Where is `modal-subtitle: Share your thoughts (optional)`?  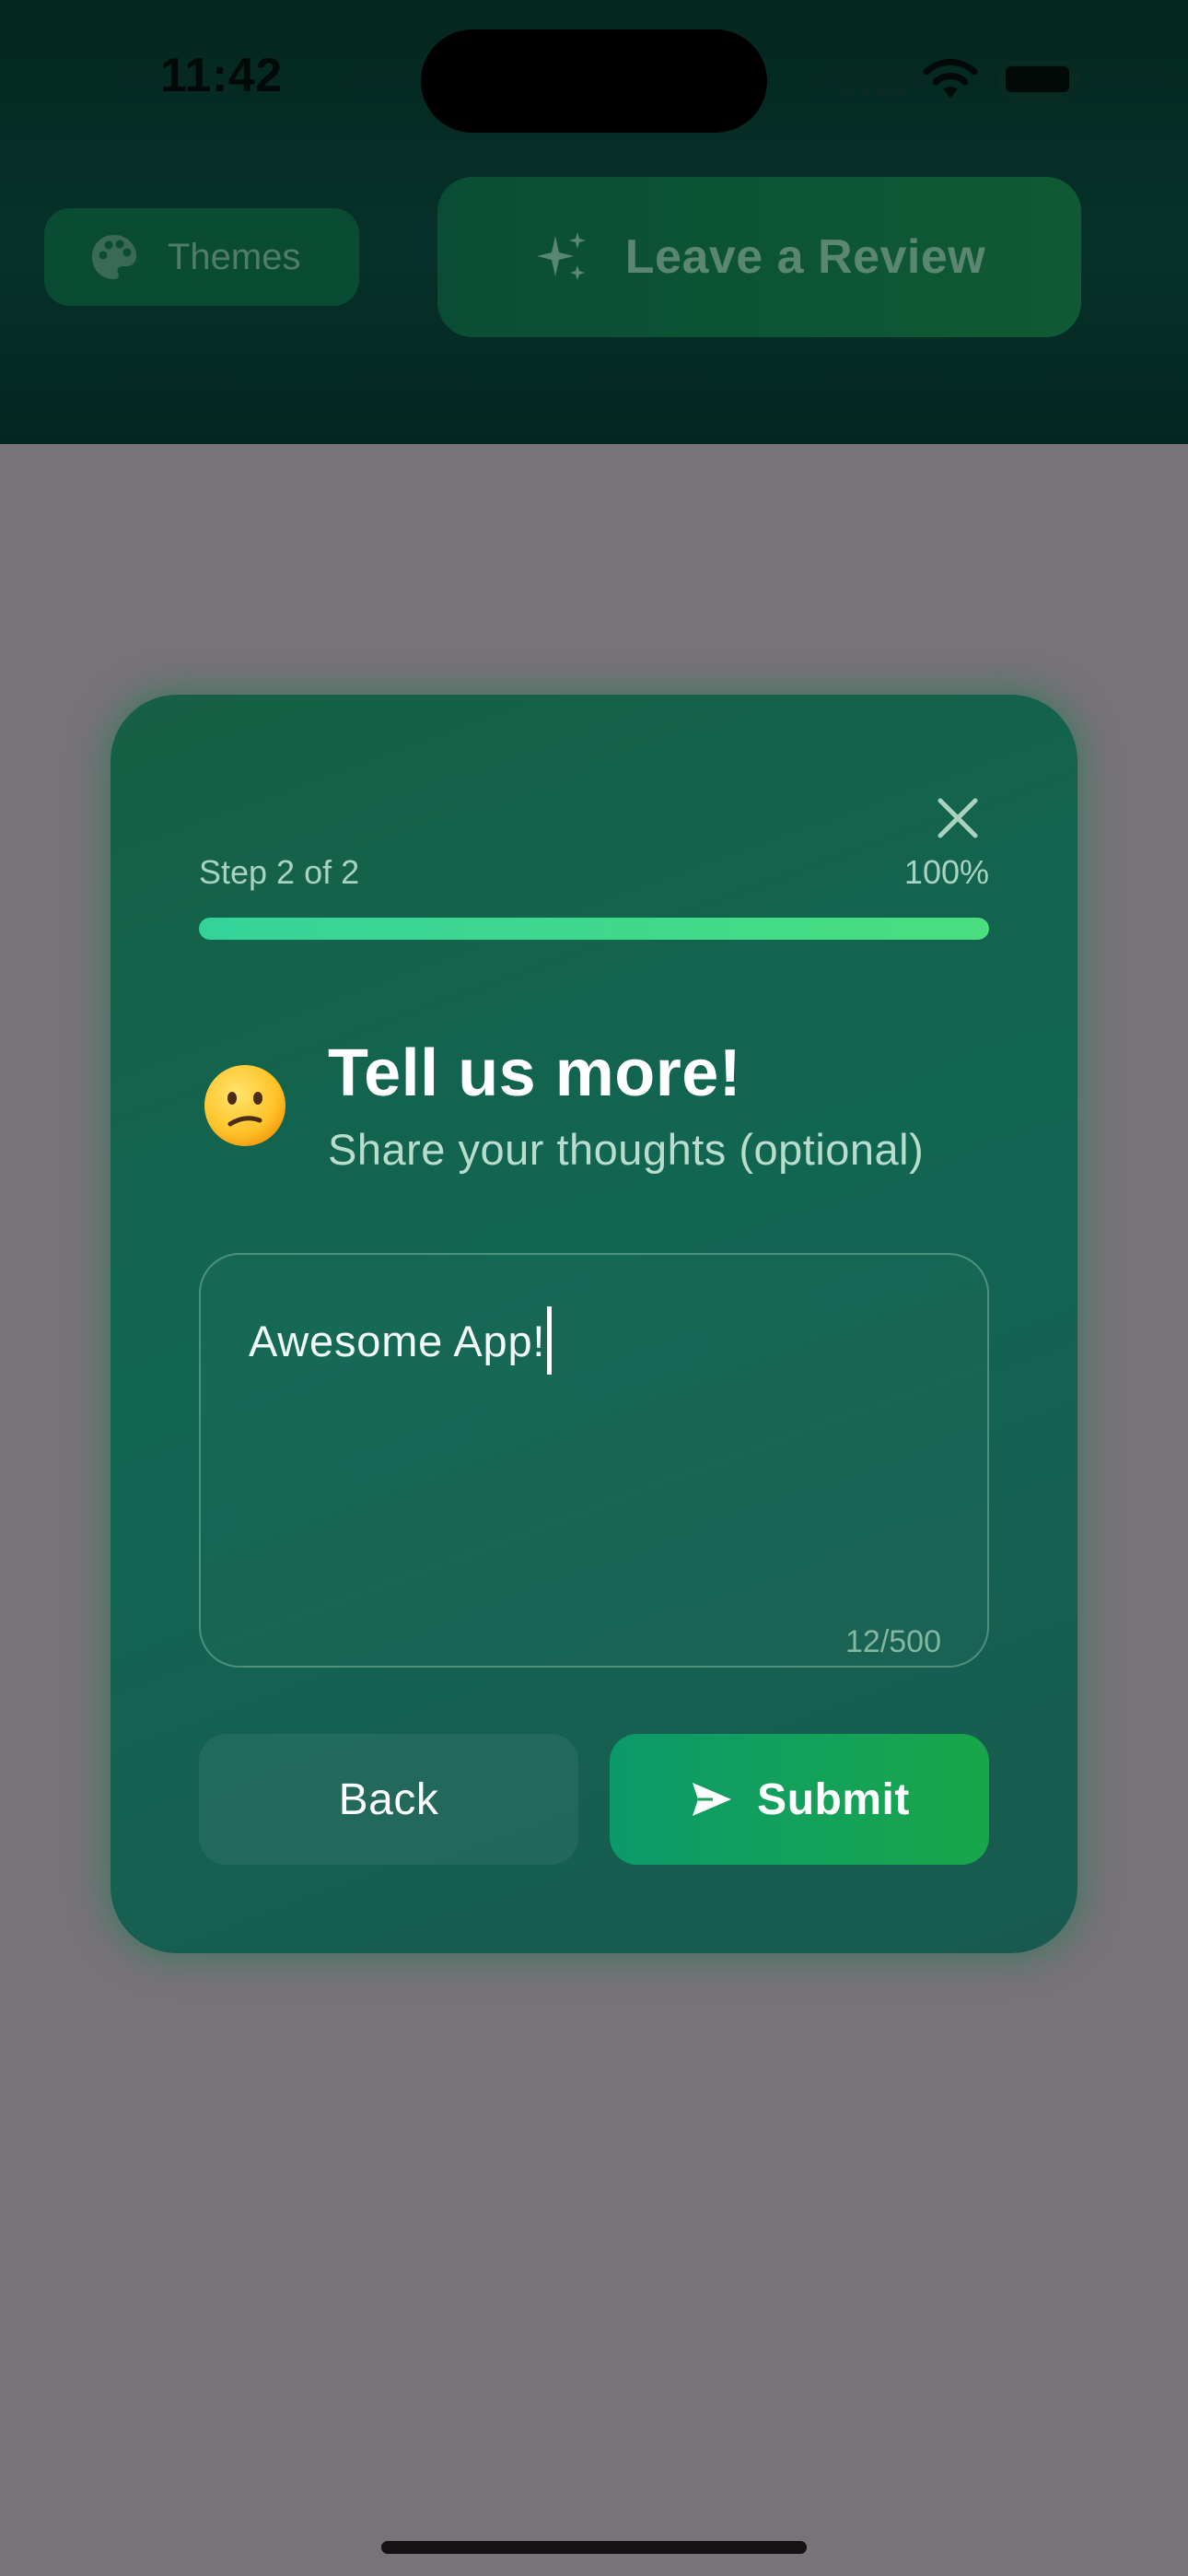
modal-subtitle: Share your thoughts (optional) is located at coordinates (626, 1149).